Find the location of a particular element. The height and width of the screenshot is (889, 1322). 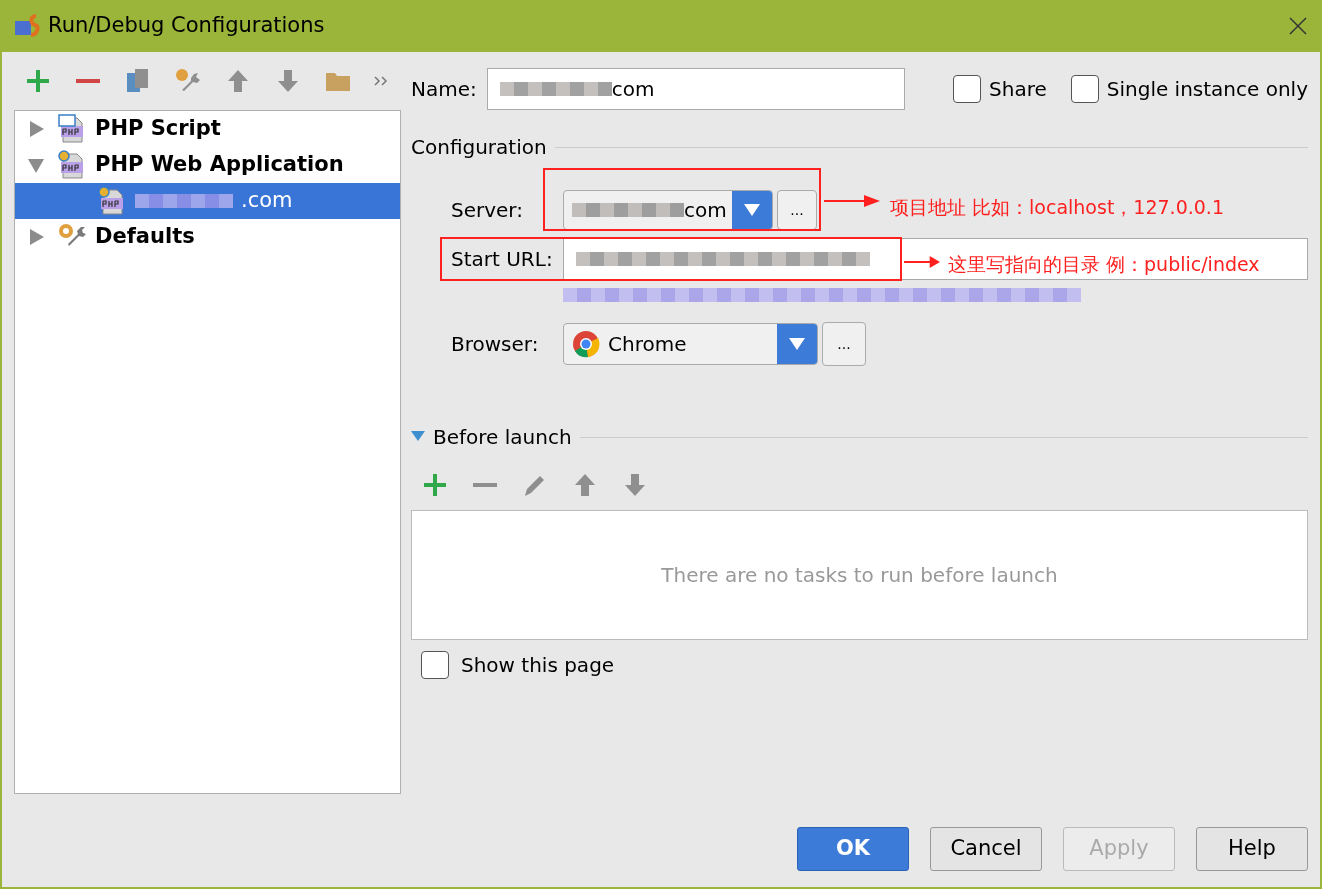

more-icon is located at coordinates (381, 81).